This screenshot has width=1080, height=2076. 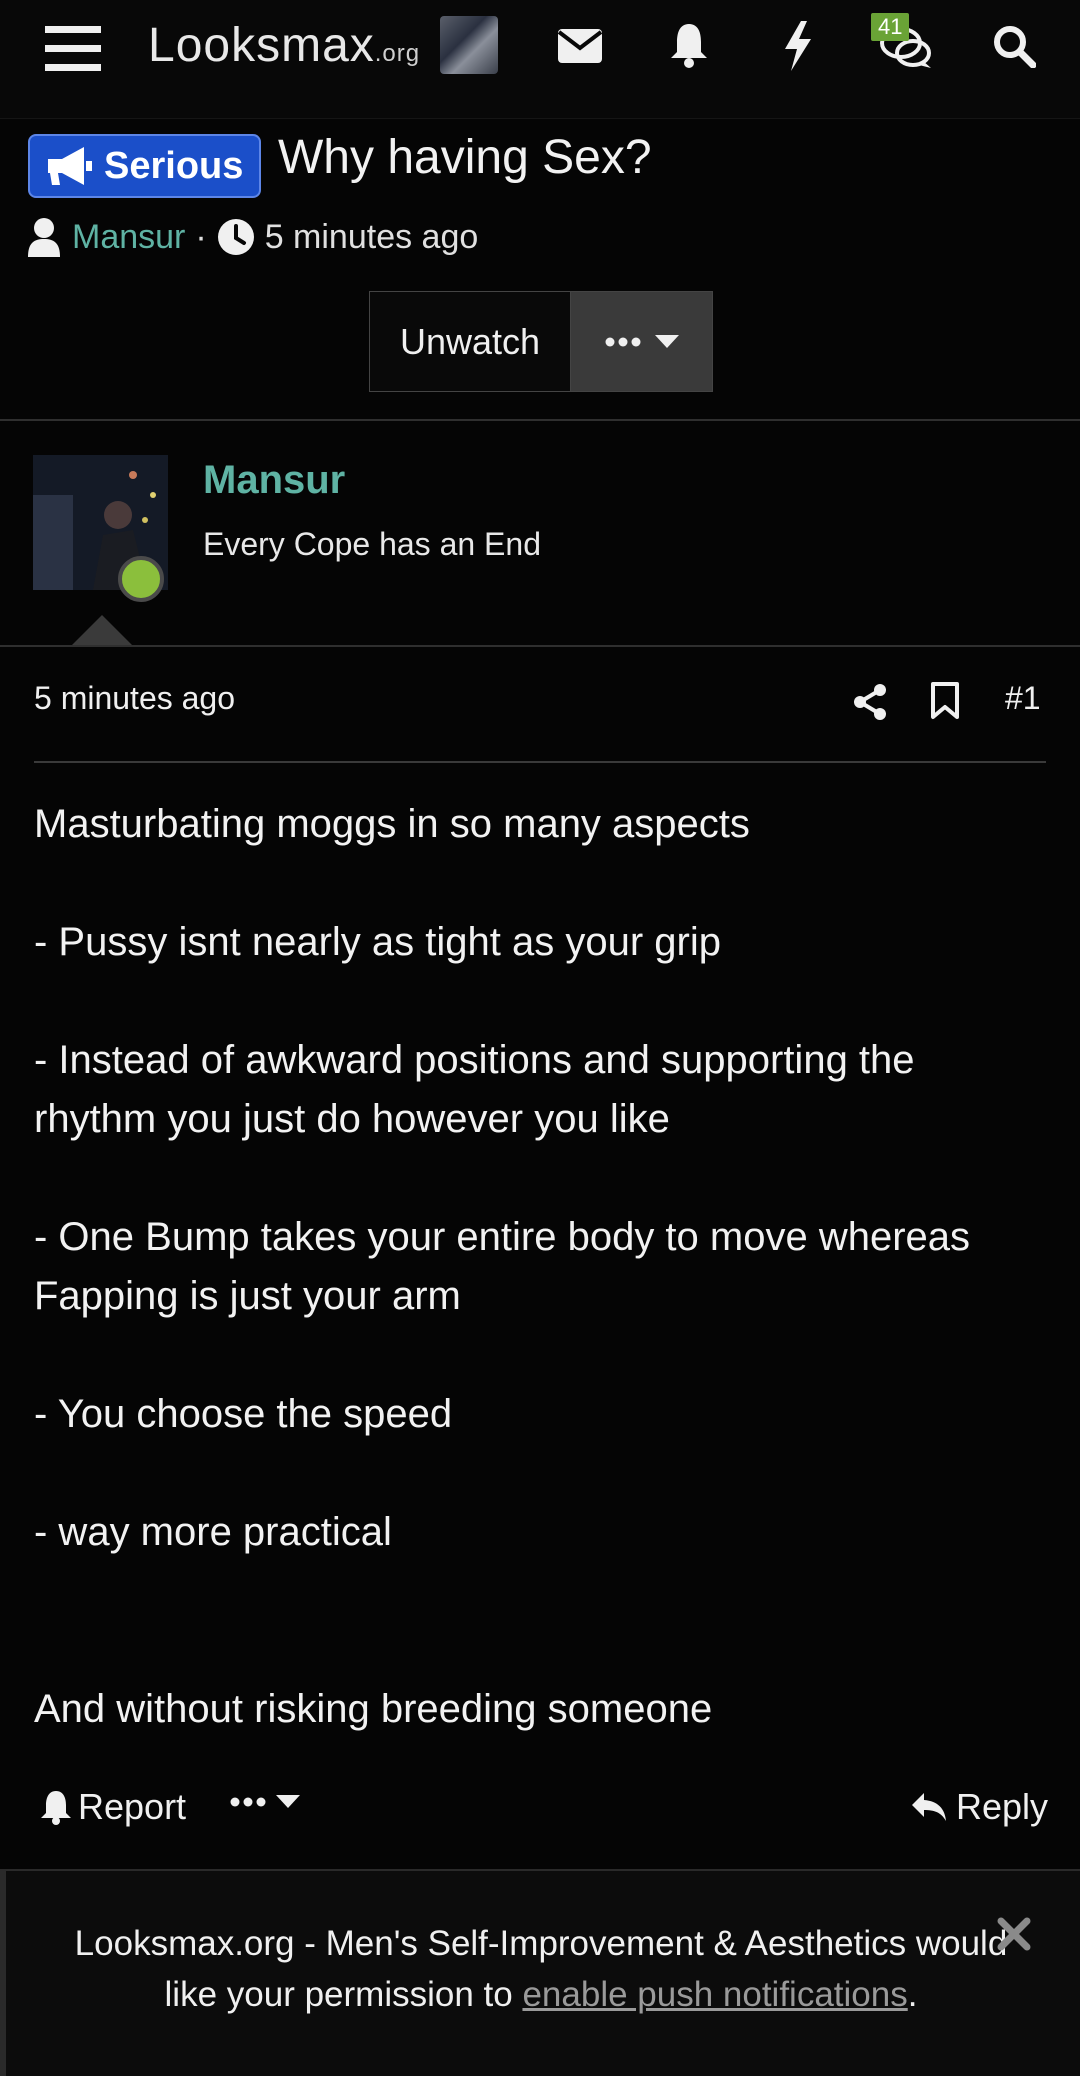 I want to click on report-button: Report, so click(x=113, y=1807).